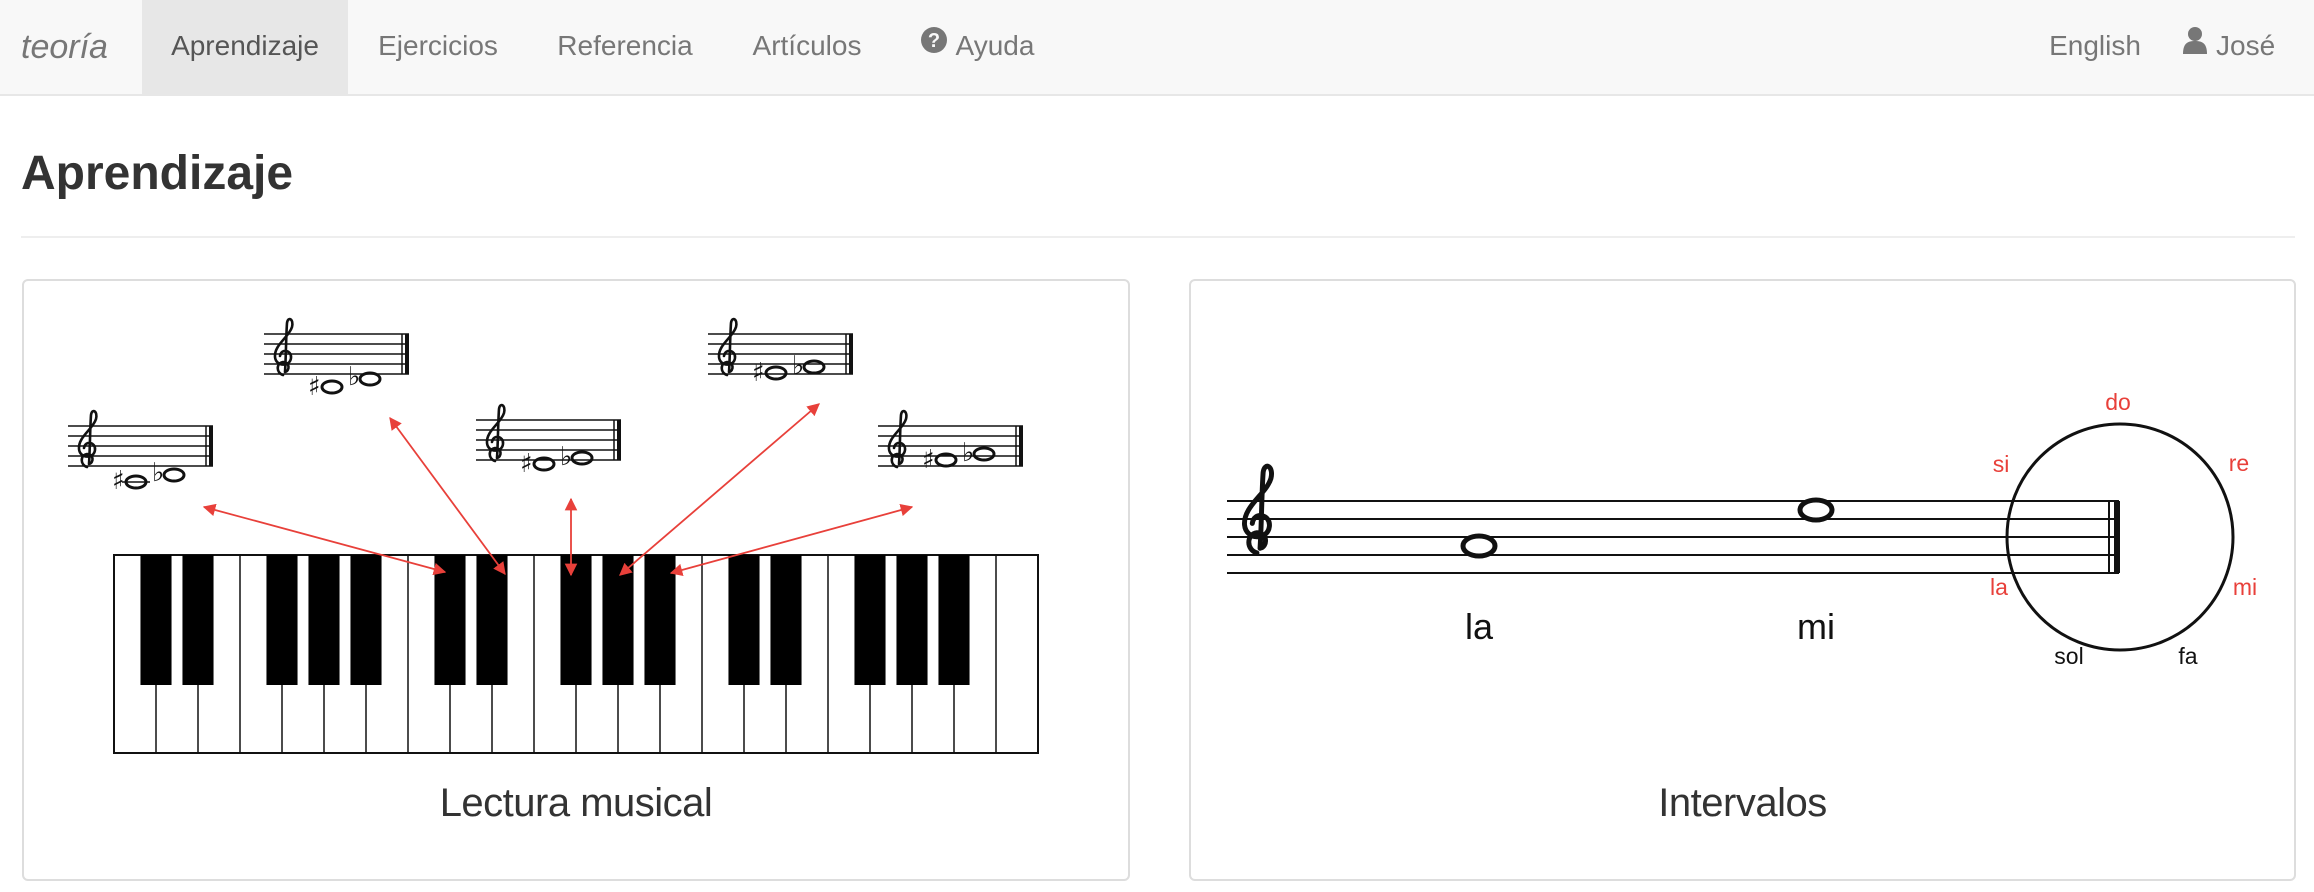 The height and width of the screenshot is (892, 2314). What do you see at coordinates (1999, 587) in the screenshot?
I see `circle-label-la: la` at bounding box center [1999, 587].